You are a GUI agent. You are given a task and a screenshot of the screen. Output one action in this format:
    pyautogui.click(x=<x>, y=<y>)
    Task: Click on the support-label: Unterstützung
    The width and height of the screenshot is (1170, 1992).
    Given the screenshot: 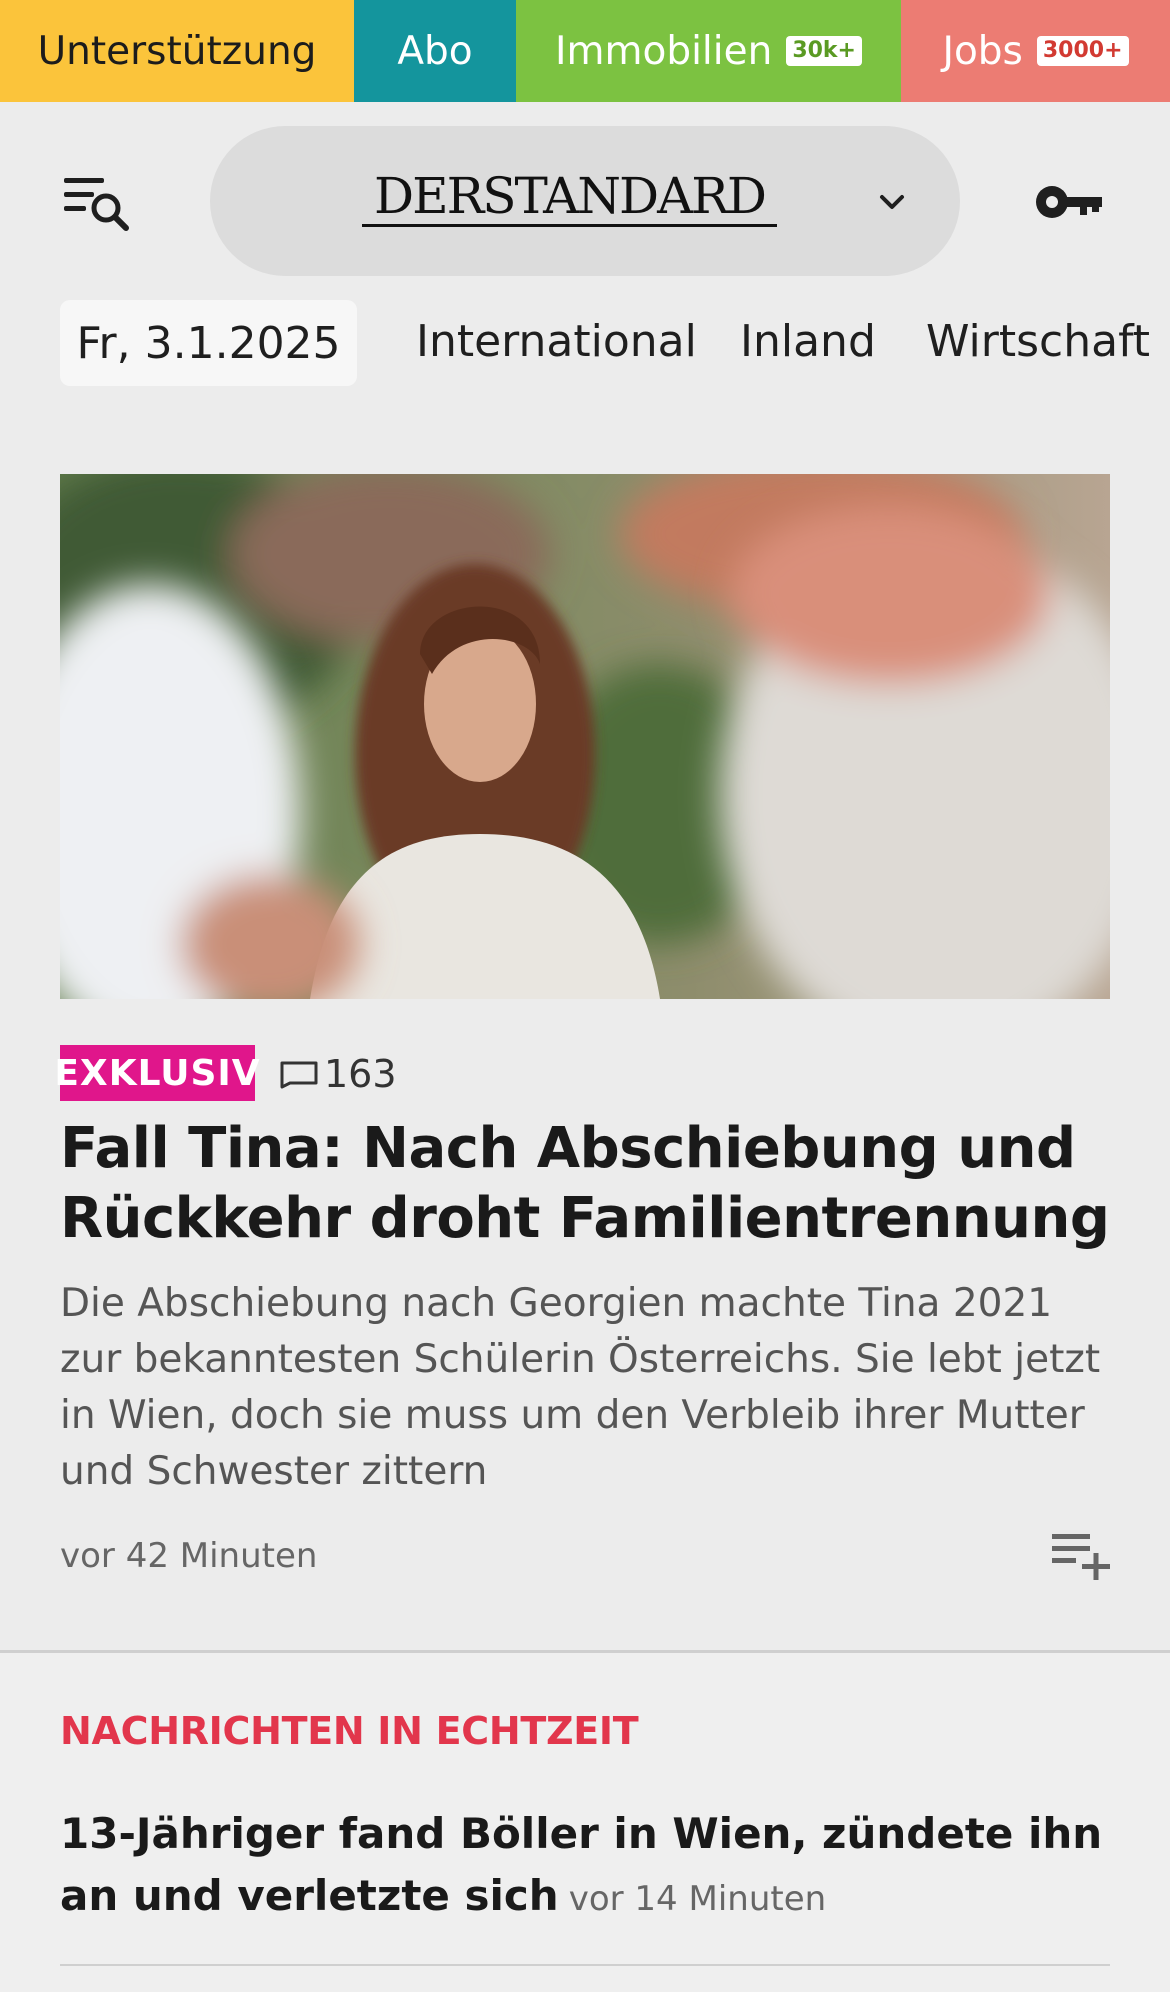 What is the action you would take?
    pyautogui.click(x=177, y=51)
    